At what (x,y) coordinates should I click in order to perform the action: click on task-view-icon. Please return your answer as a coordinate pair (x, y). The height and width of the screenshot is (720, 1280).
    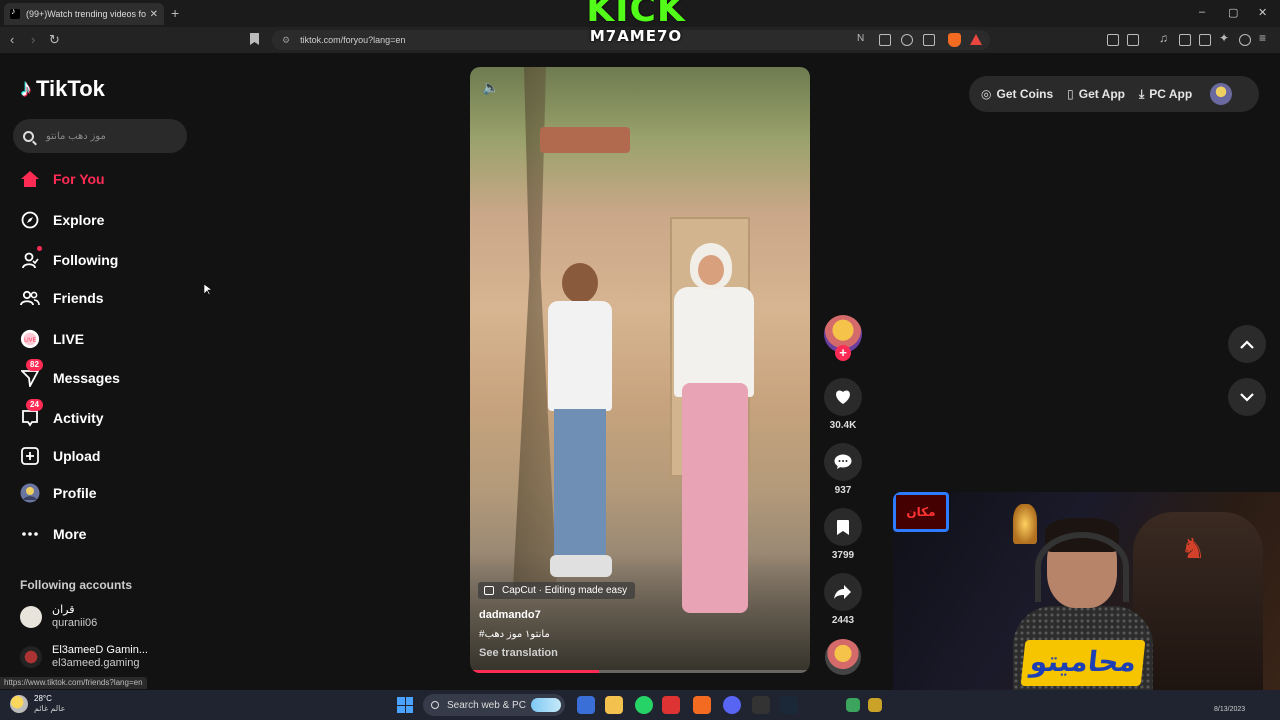
    Looking at the image, I should click on (586, 705).